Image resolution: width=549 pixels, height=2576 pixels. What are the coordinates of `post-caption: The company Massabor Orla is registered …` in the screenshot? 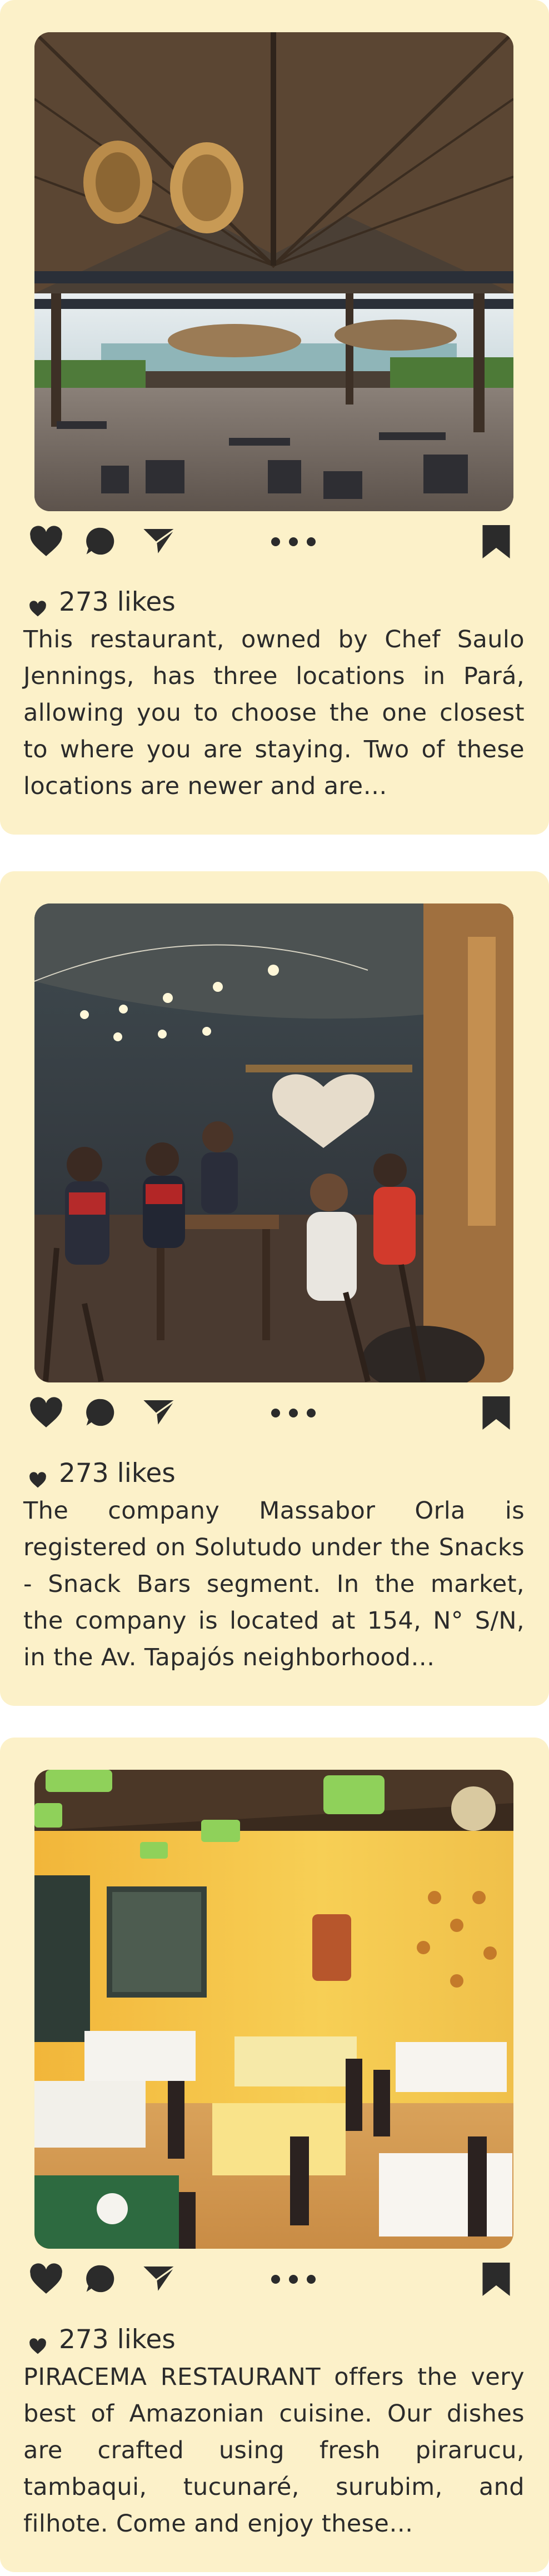 It's located at (274, 1584).